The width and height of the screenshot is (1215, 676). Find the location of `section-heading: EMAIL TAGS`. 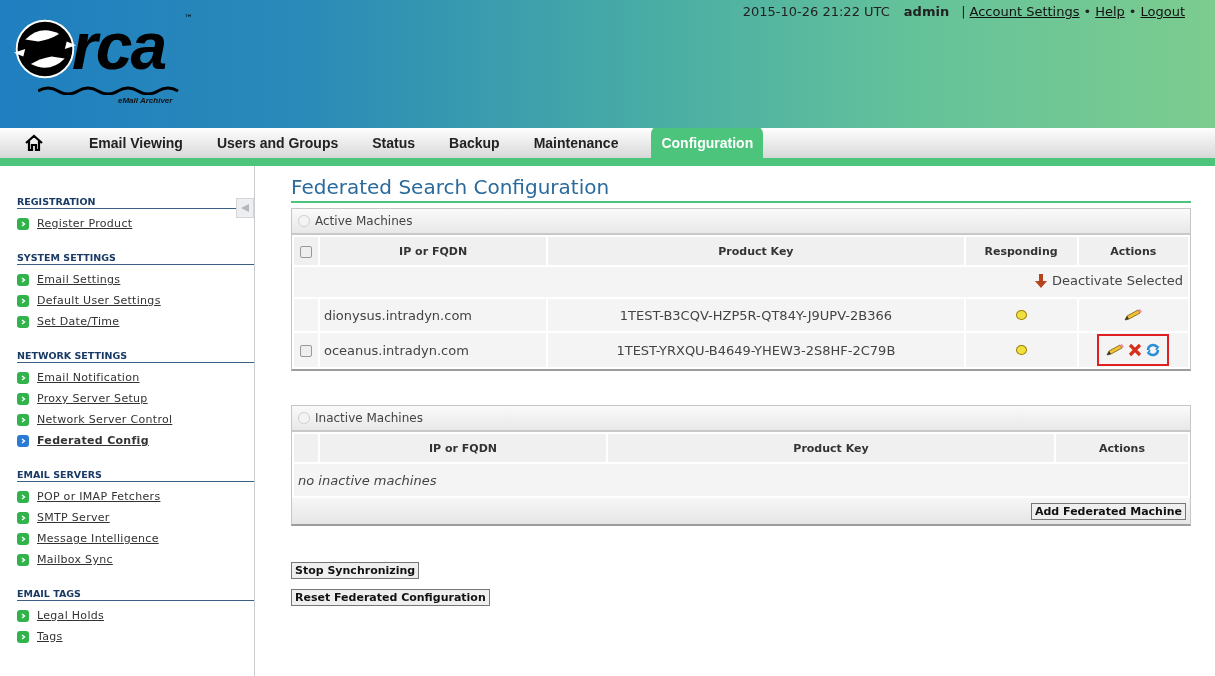

section-heading: EMAIL TAGS is located at coordinates (135, 594).